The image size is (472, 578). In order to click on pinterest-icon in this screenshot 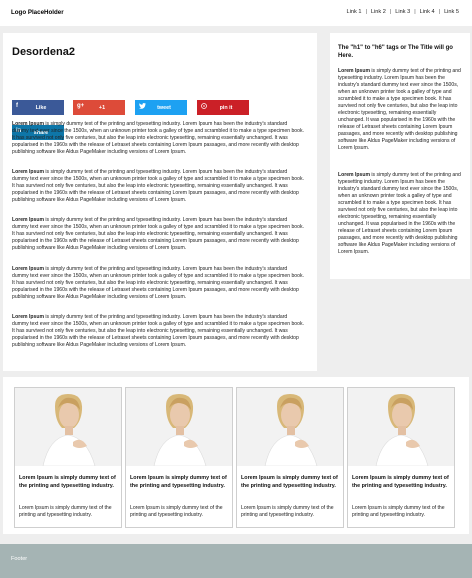, I will do `click(204, 107)`.